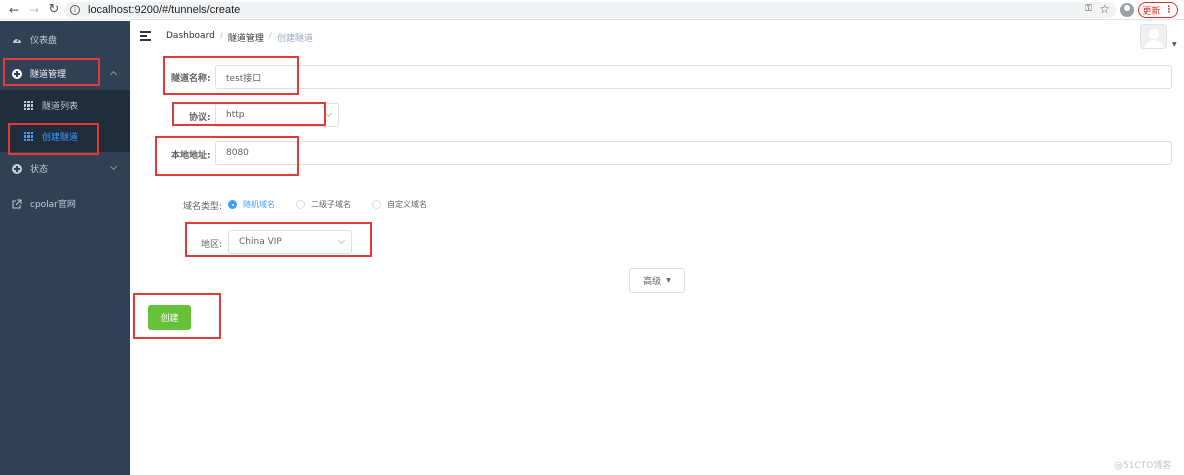 The width and height of the screenshot is (1184, 475). What do you see at coordinates (54, 10) in the screenshot?
I see `reload-icon: ↻` at bounding box center [54, 10].